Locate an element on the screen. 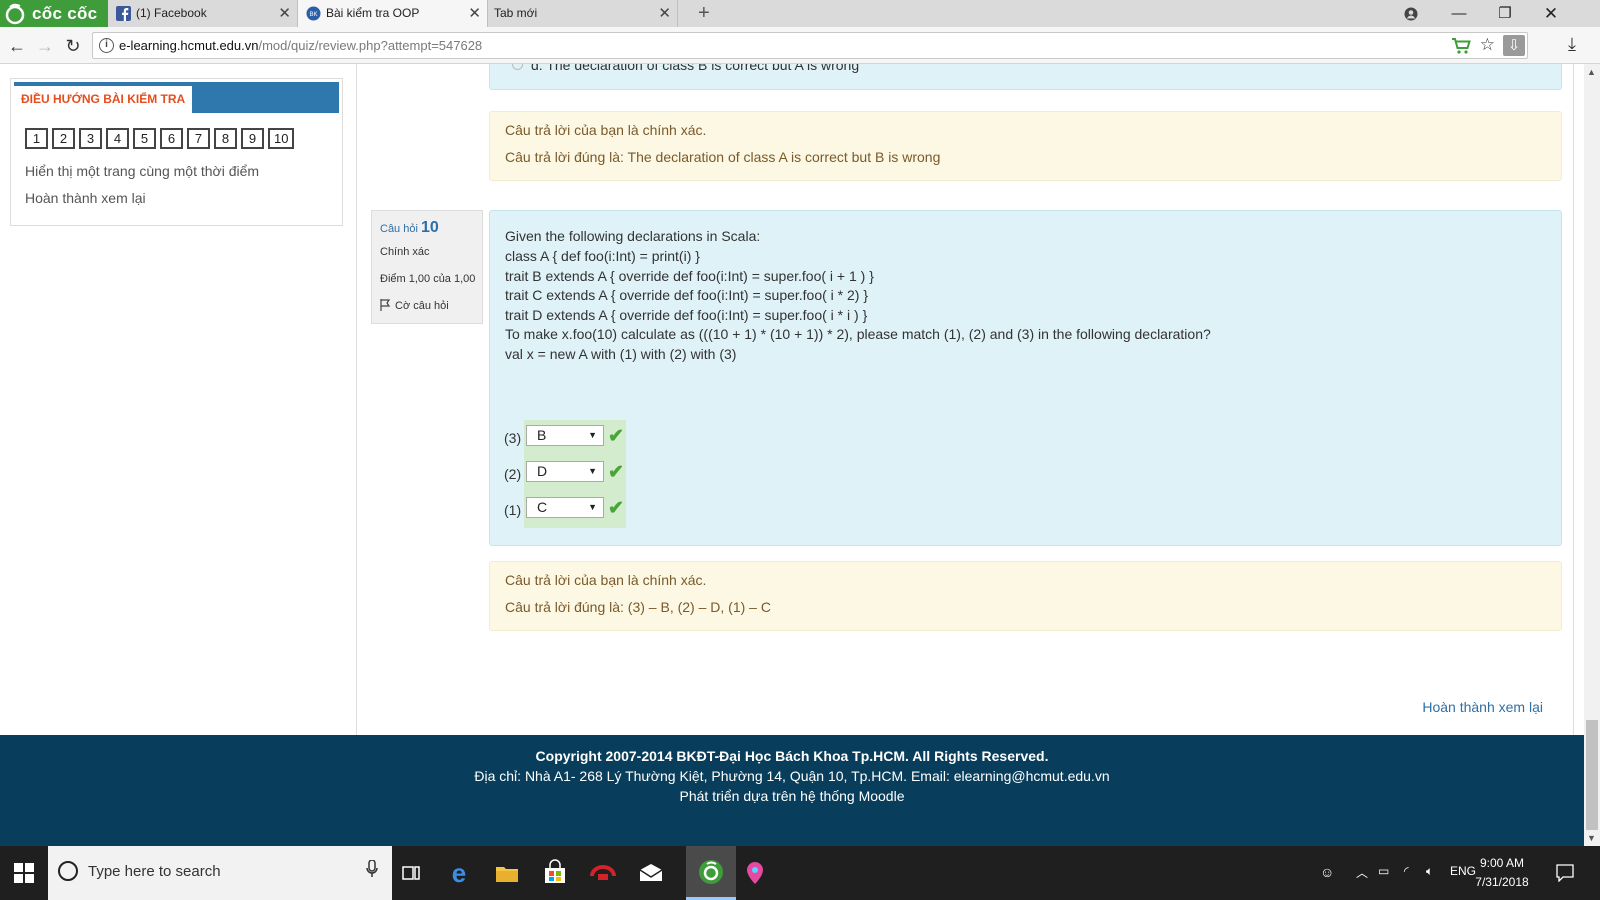  scrollbar-thumb is located at coordinates (1592, 775).